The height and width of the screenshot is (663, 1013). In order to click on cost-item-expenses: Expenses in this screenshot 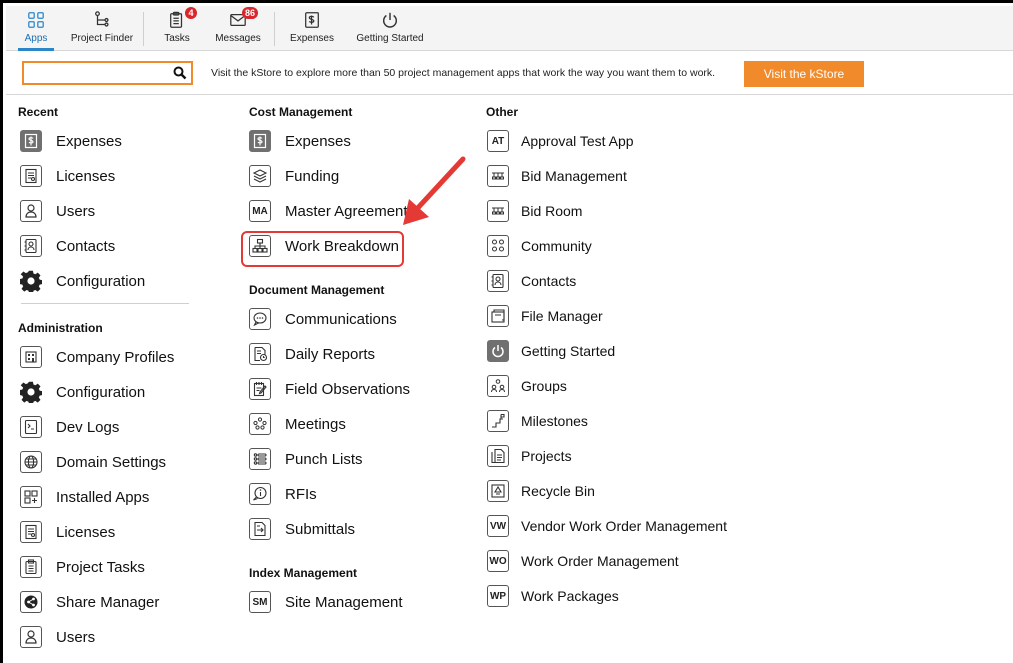, I will do `click(300, 141)`.